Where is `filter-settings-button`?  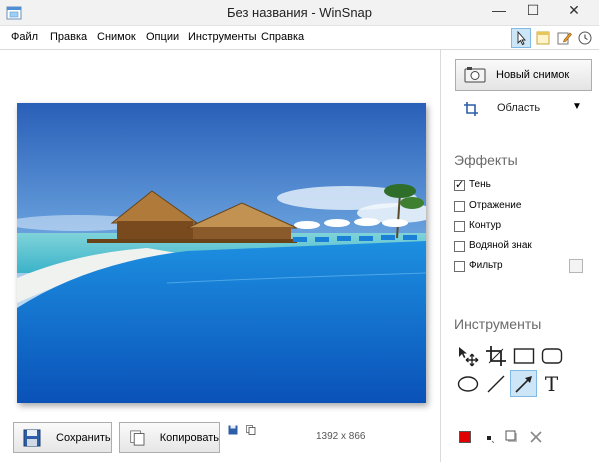 filter-settings-button is located at coordinates (576, 266).